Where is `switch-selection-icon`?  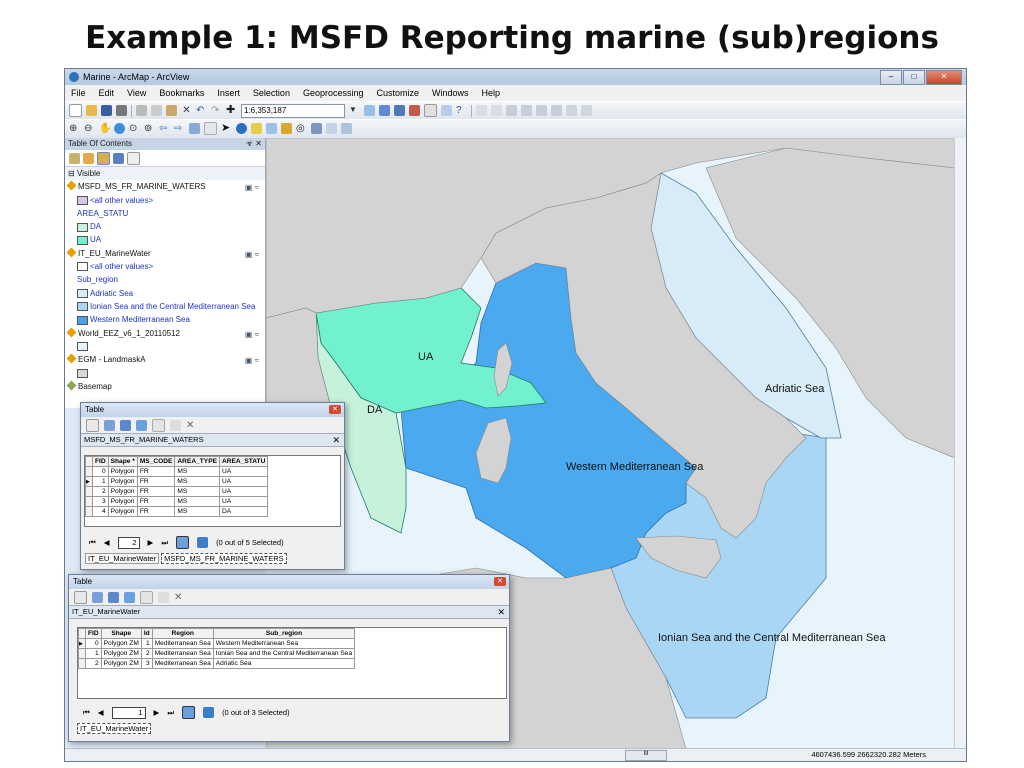 switch-selection-icon is located at coordinates (129, 597).